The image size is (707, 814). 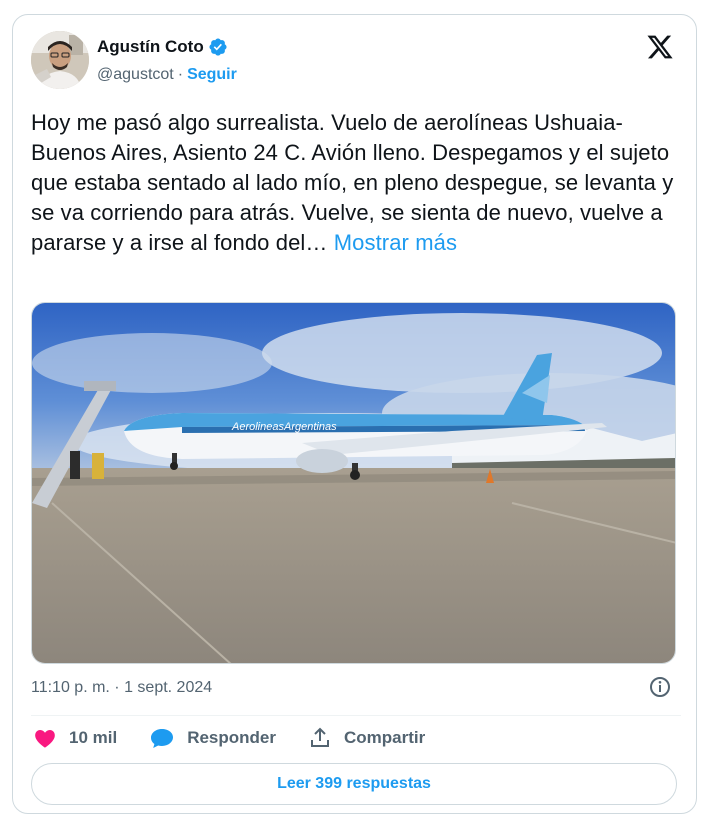 I want to click on like-button: 10 mil, so click(x=75, y=738).